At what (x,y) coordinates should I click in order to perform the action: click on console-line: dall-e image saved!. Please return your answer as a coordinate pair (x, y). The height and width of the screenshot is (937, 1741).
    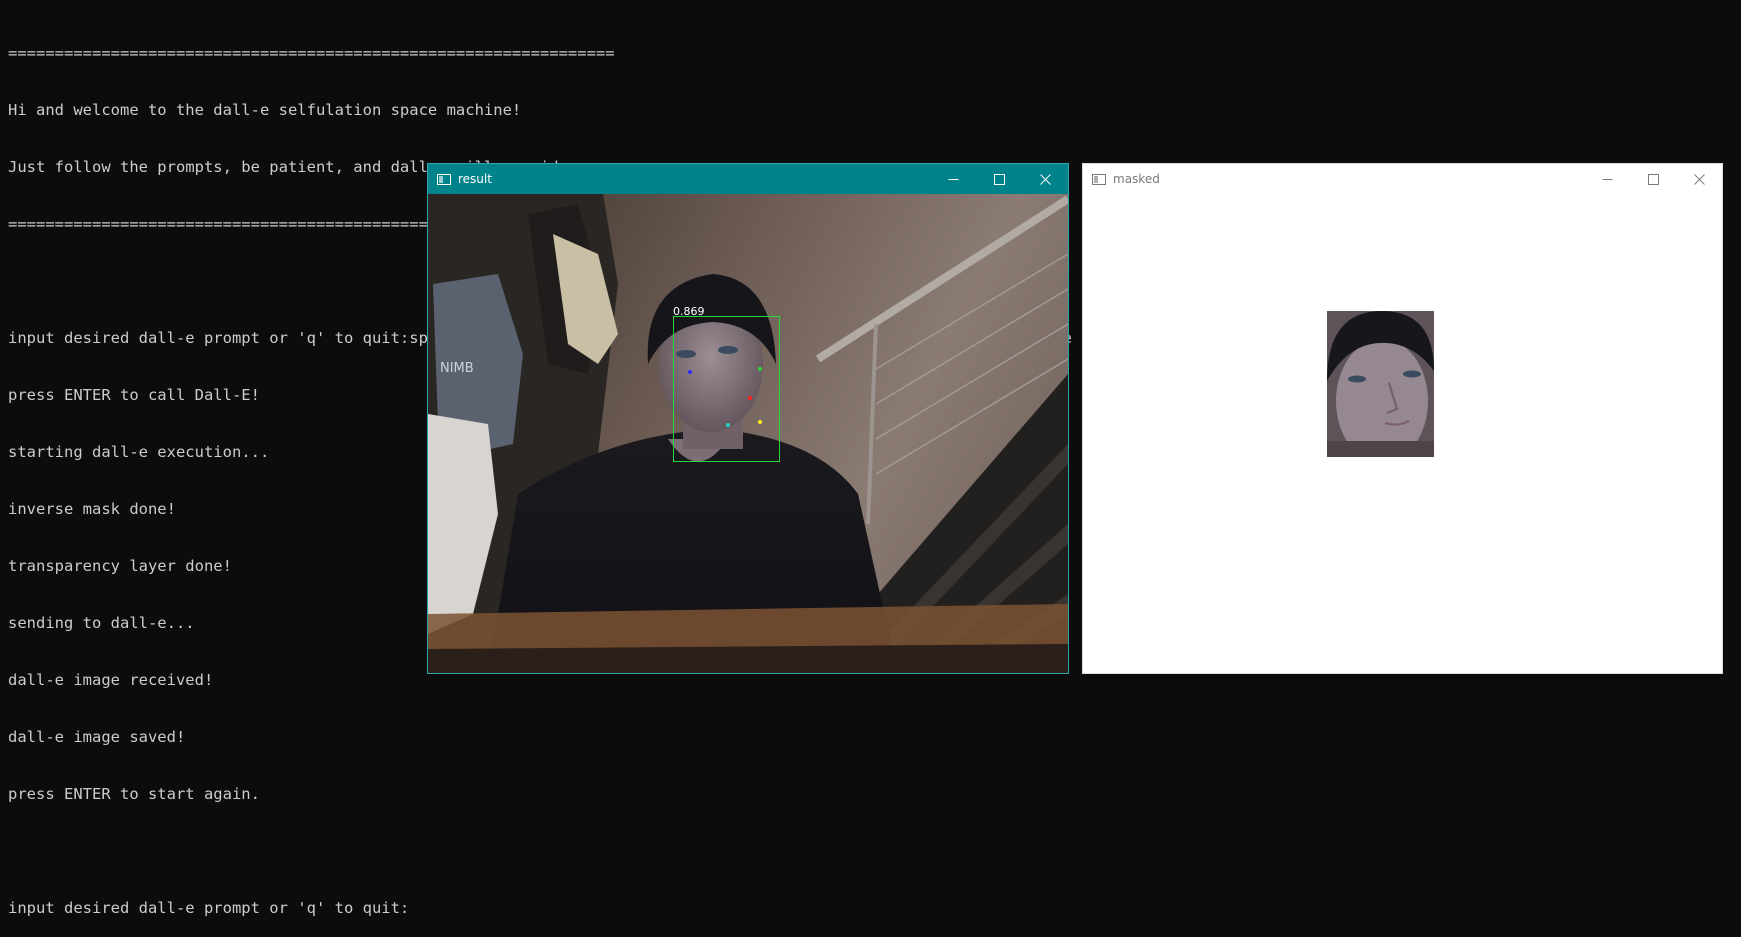
    Looking at the image, I should click on (97, 737).